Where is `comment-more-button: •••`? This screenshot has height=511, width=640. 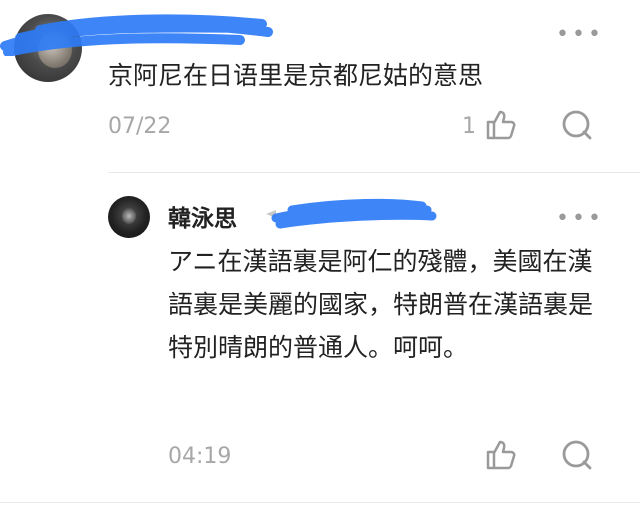
comment-more-button: ••• is located at coordinates (580, 35).